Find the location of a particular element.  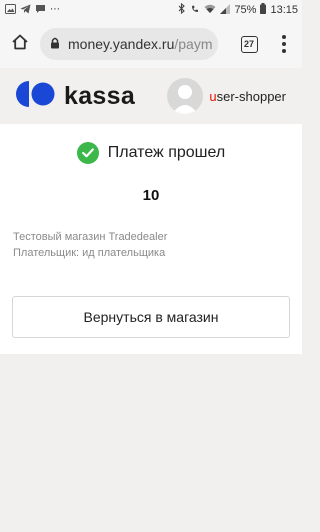

payer-info: Плательщик: ид плательщика is located at coordinates (89, 253).